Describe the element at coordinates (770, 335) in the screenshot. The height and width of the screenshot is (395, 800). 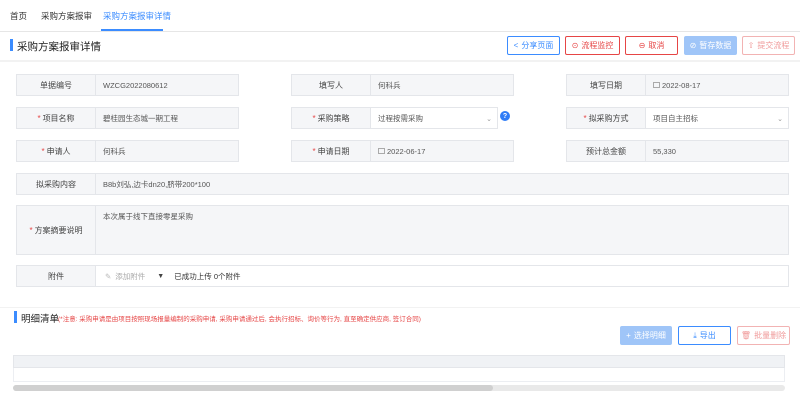
I see `batch-delete-label: 批量删除` at that location.